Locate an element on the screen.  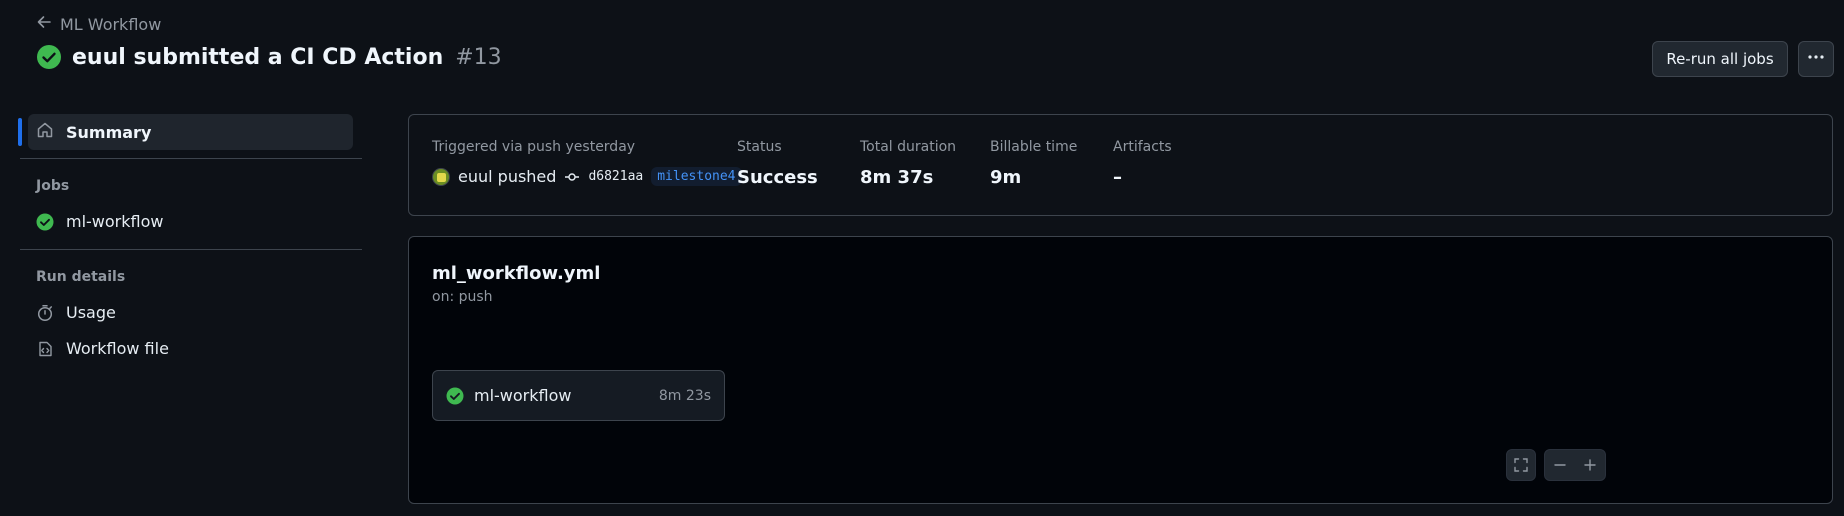
branch-badge: milestone4 is located at coordinates (696, 176).